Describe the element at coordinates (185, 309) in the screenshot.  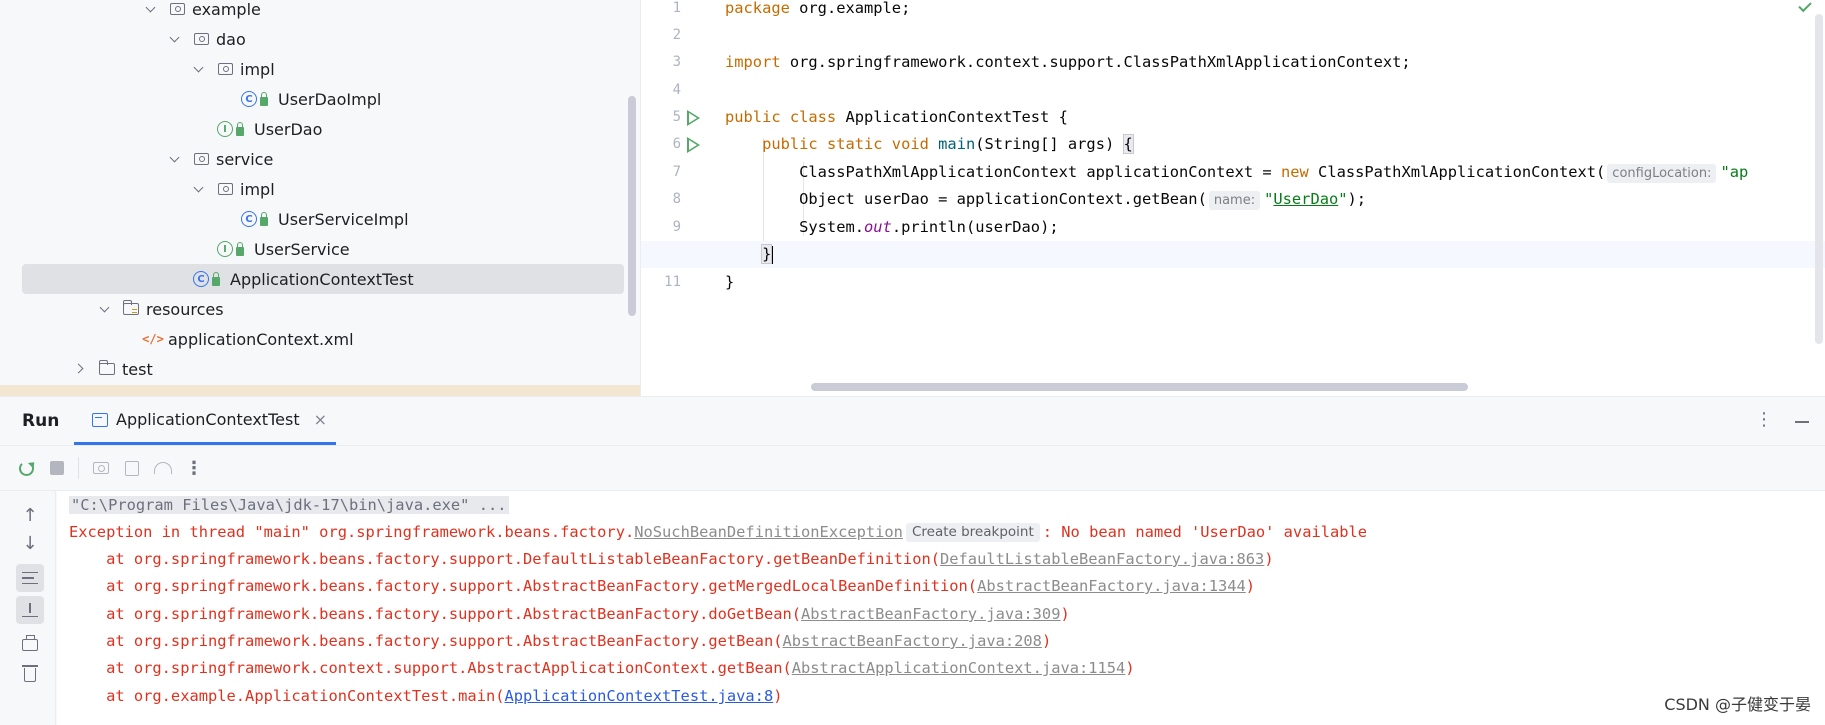
I see `tree-item-label: resources` at that location.